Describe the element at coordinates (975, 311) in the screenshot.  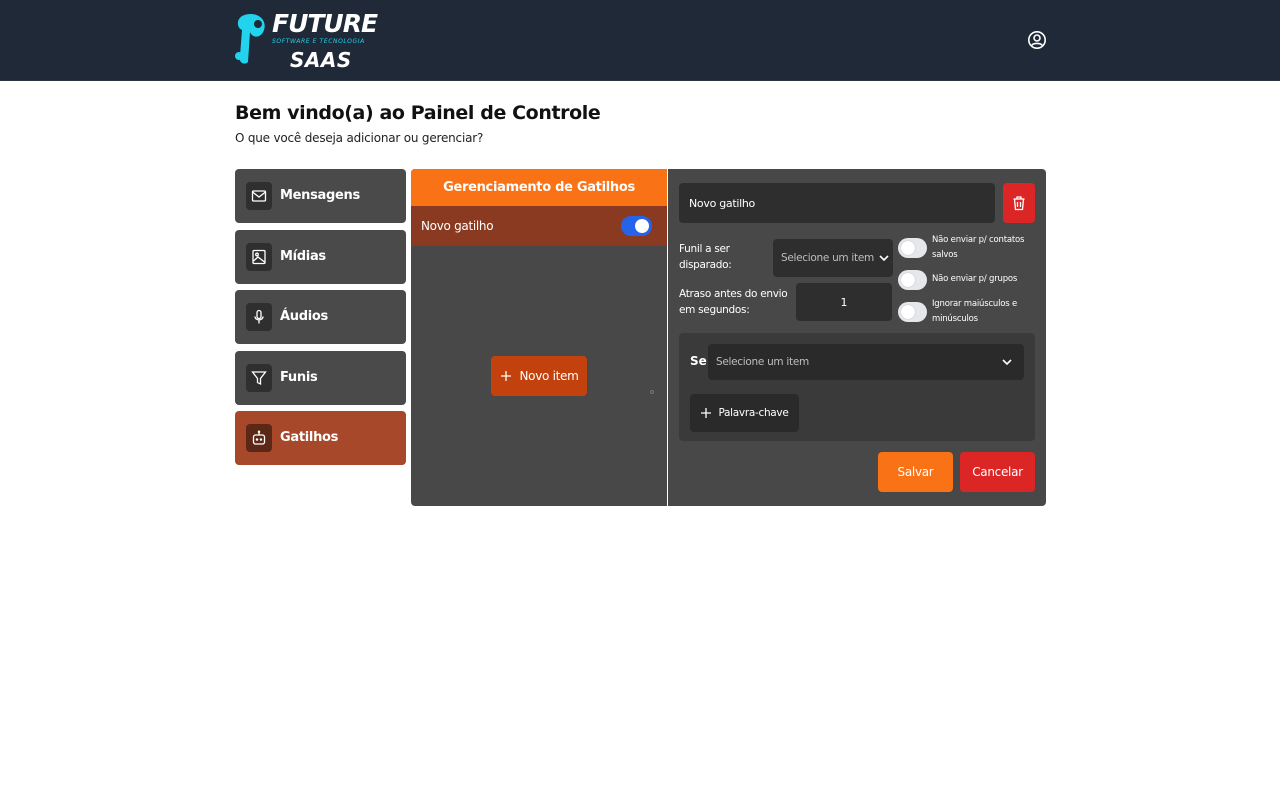
I see `option-label-ignore-case: Ignorar maiúsculos e minúsculos` at that location.